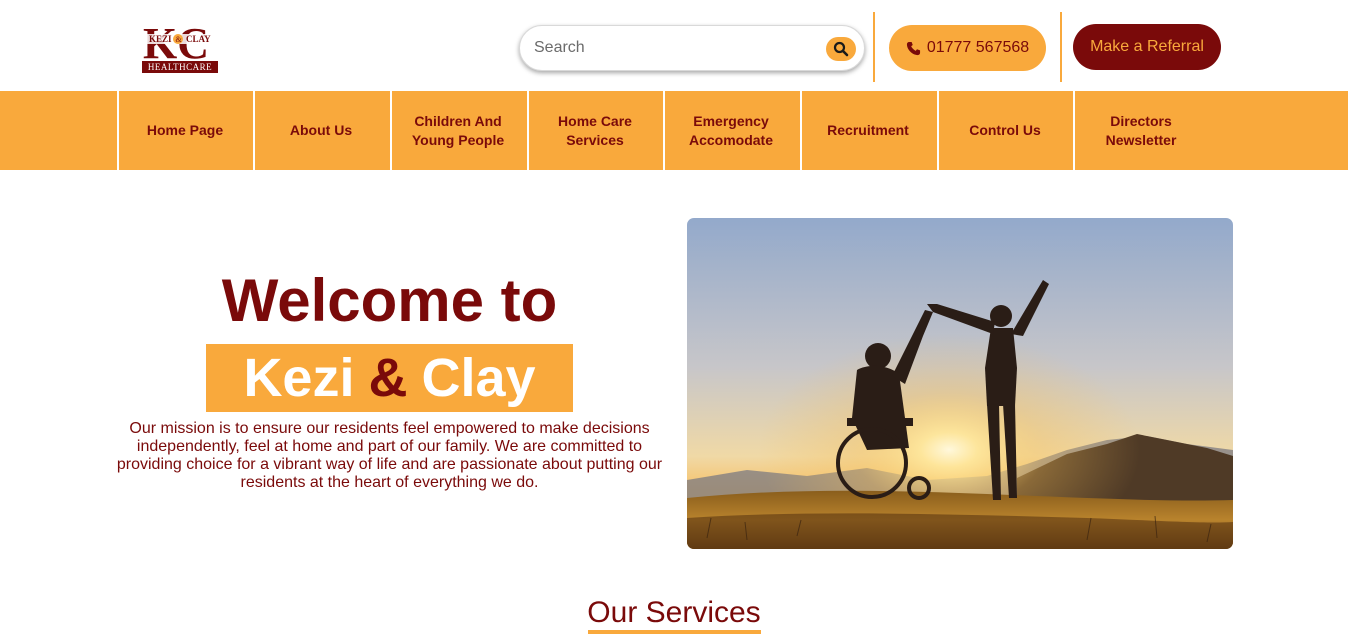 The width and height of the screenshot is (1348, 635). I want to click on nav-item-home: Home Page, so click(184, 130).